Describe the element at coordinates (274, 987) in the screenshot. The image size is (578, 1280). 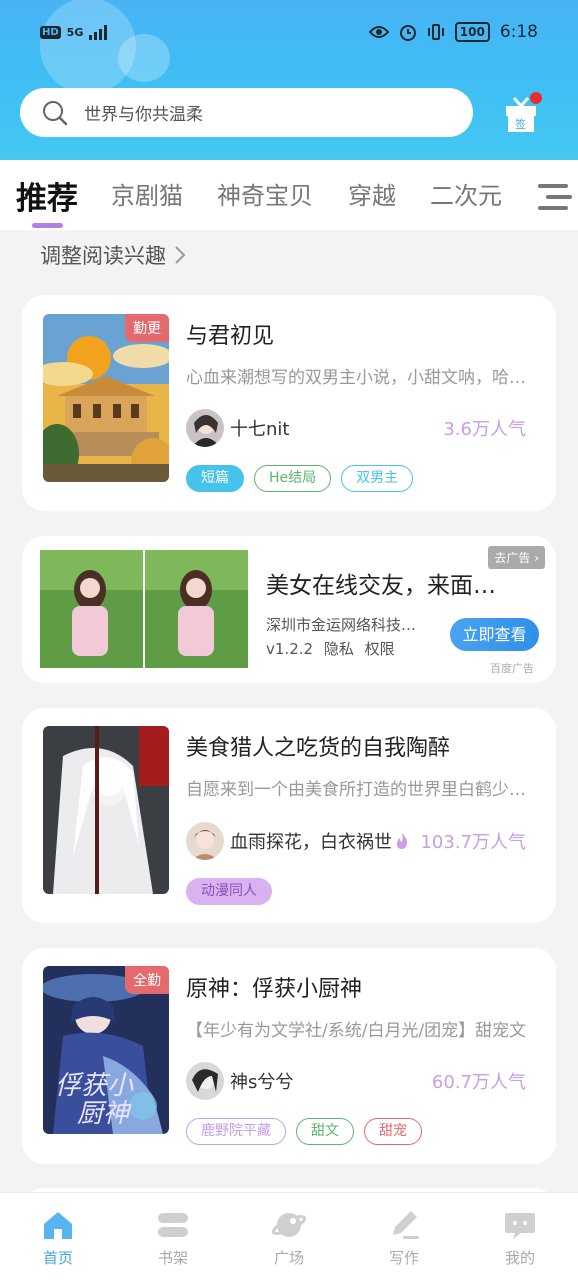
I see `book-title: 原神：俘获小厨神` at that location.